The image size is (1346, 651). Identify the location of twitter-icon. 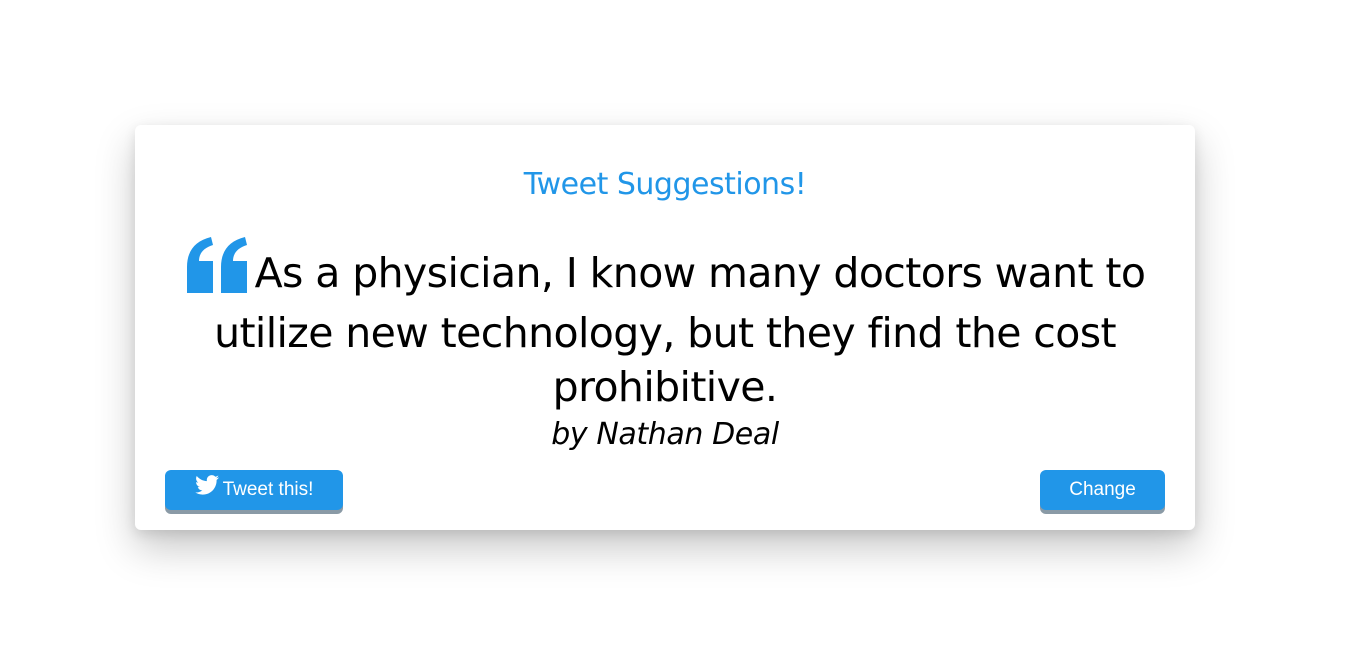
(206, 488).